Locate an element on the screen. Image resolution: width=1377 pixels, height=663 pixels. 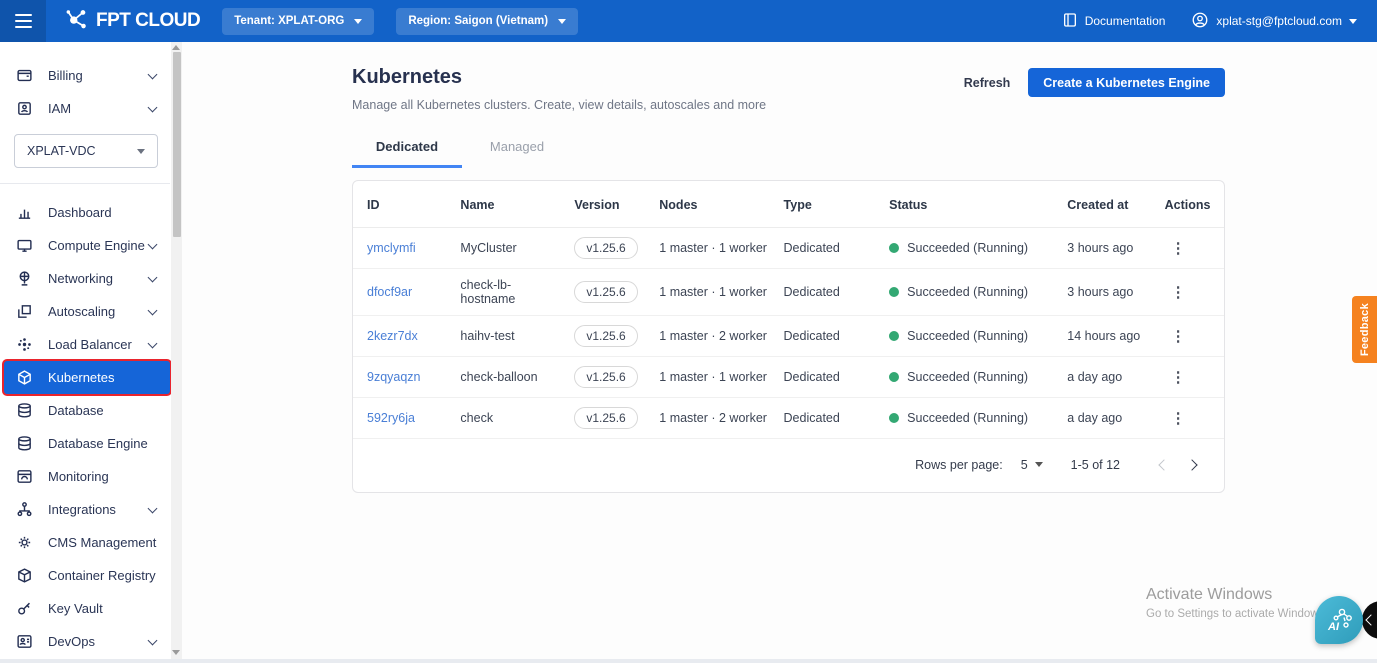
tab-managed: Managed is located at coordinates (517, 153).